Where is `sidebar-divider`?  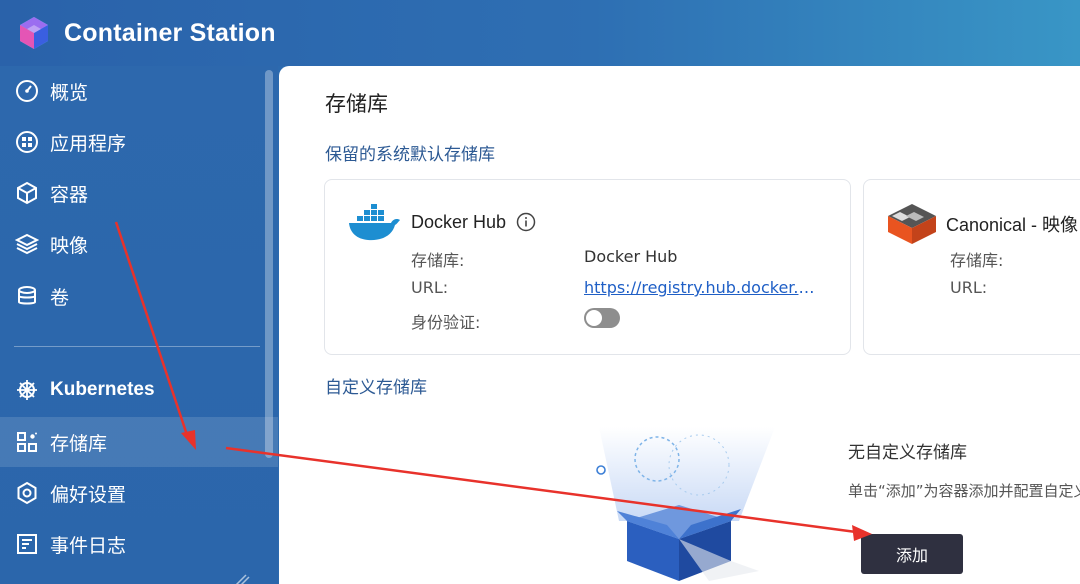
sidebar-divider is located at coordinates (137, 346).